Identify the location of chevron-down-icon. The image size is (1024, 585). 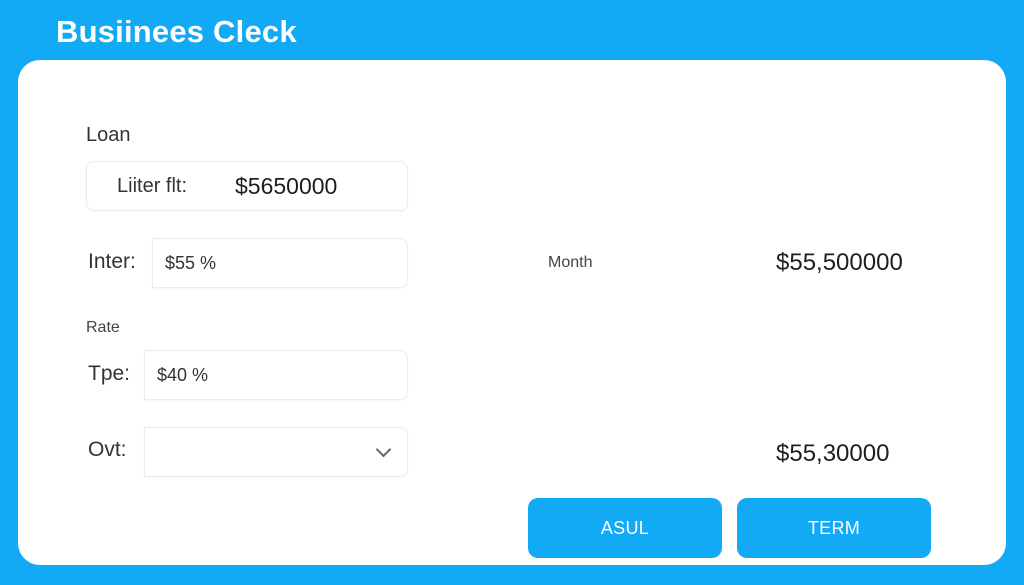
(383, 449).